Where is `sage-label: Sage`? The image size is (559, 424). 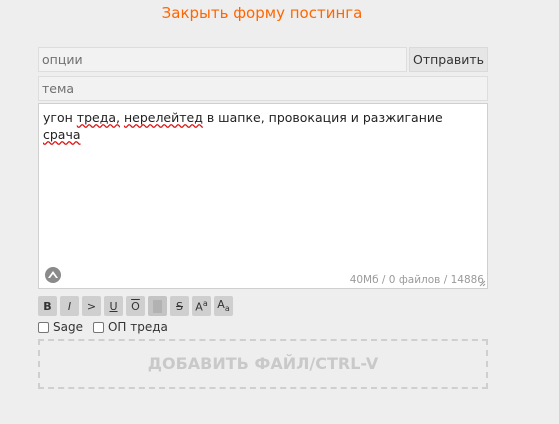 sage-label: Sage is located at coordinates (68, 327).